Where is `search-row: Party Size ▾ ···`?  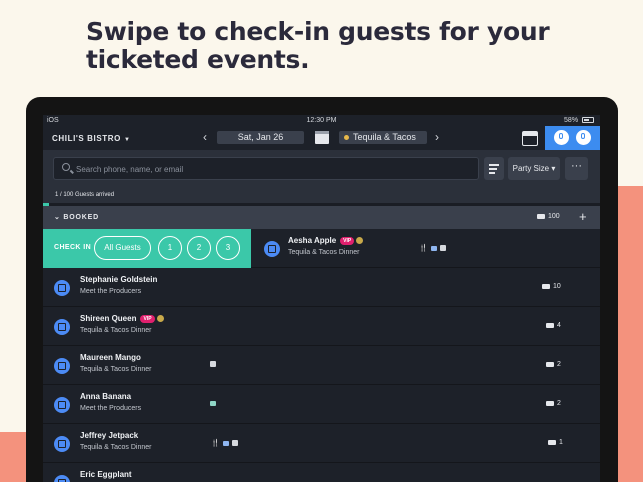
search-row: Party Size ▾ ··· is located at coordinates (321, 169).